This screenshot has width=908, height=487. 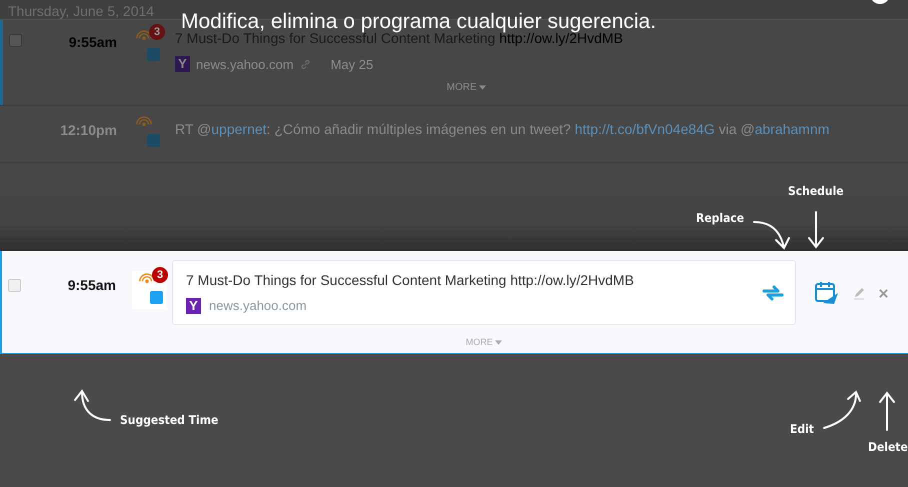 What do you see at coordinates (773, 292) in the screenshot?
I see `replace-icon` at bounding box center [773, 292].